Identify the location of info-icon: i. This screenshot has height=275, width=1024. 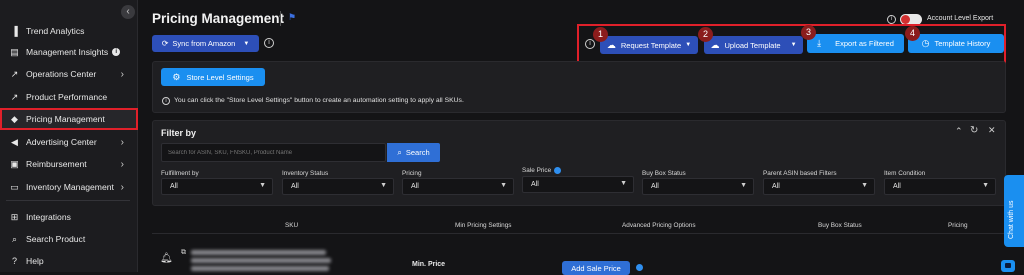
(269, 43).